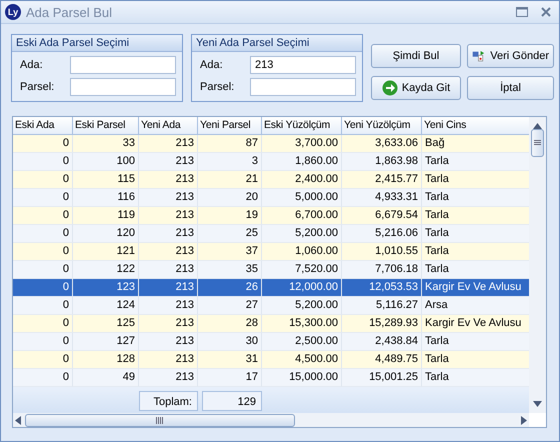 This screenshot has width=560, height=442. Describe the element at coordinates (382, 324) in the screenshot. I see `table-cell: 15,289.93` at that location.